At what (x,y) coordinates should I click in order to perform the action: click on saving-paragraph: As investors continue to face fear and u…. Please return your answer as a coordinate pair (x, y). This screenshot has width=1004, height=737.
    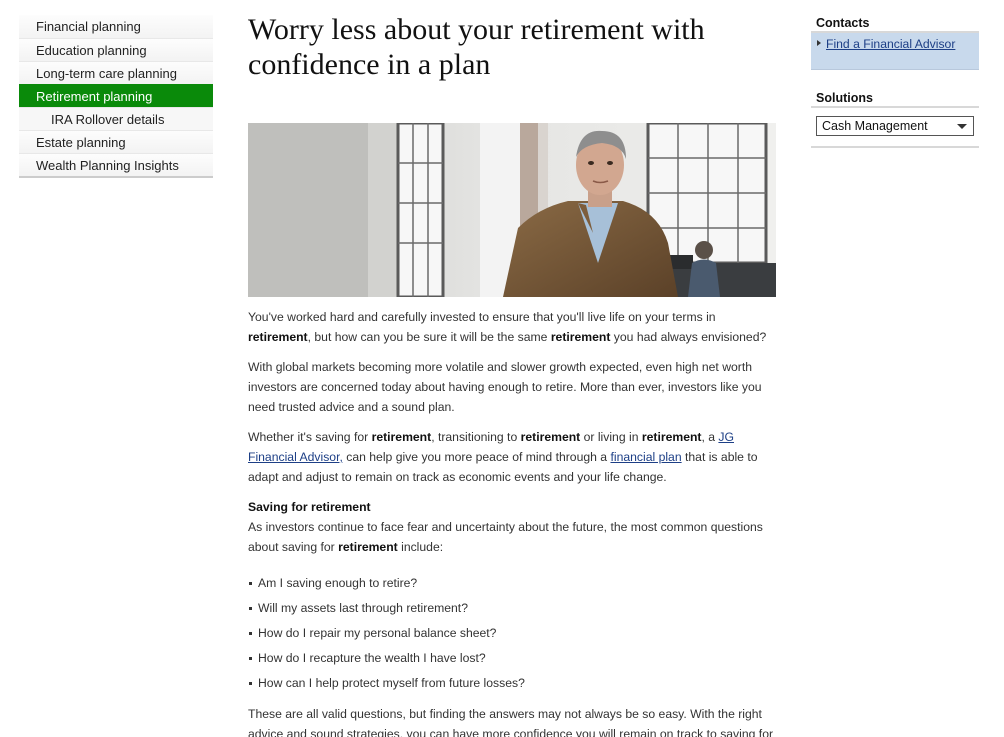
    Looking at the image, I should click on (505, 537).